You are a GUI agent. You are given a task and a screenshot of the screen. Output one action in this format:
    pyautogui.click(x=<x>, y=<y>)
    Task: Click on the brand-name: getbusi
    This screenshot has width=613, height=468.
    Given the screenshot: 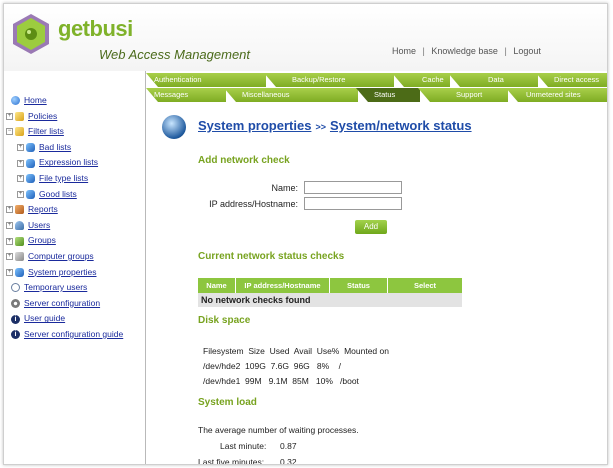 What is the action you would take?
    pyautogui.click(x=95, y=28)
    